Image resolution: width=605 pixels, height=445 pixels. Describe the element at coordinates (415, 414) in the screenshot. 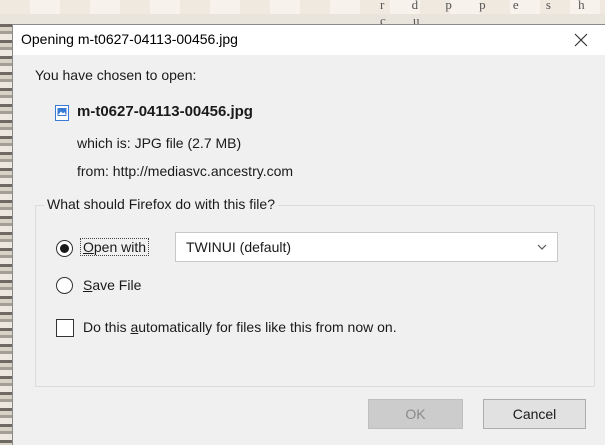

I see `ok-button: OK` at that location.